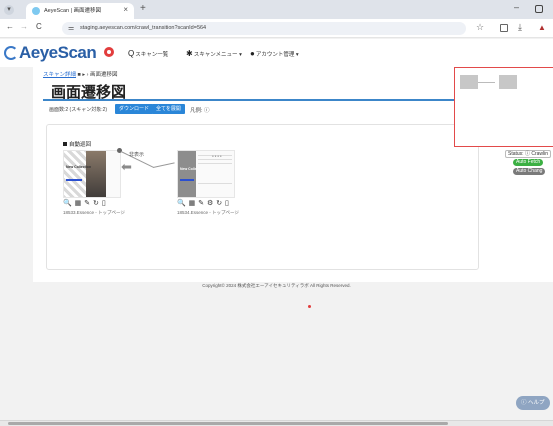  Describe the element at coordinates (79, 167) in the screenshot. I see `node-caption: New Collection` at that location.